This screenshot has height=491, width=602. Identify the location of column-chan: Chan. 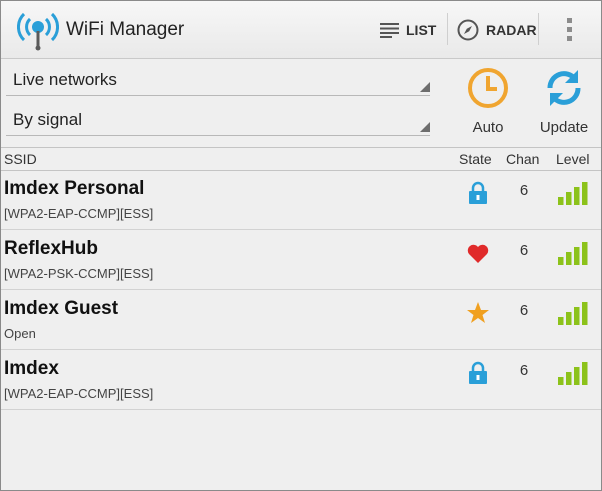
(523, 159).